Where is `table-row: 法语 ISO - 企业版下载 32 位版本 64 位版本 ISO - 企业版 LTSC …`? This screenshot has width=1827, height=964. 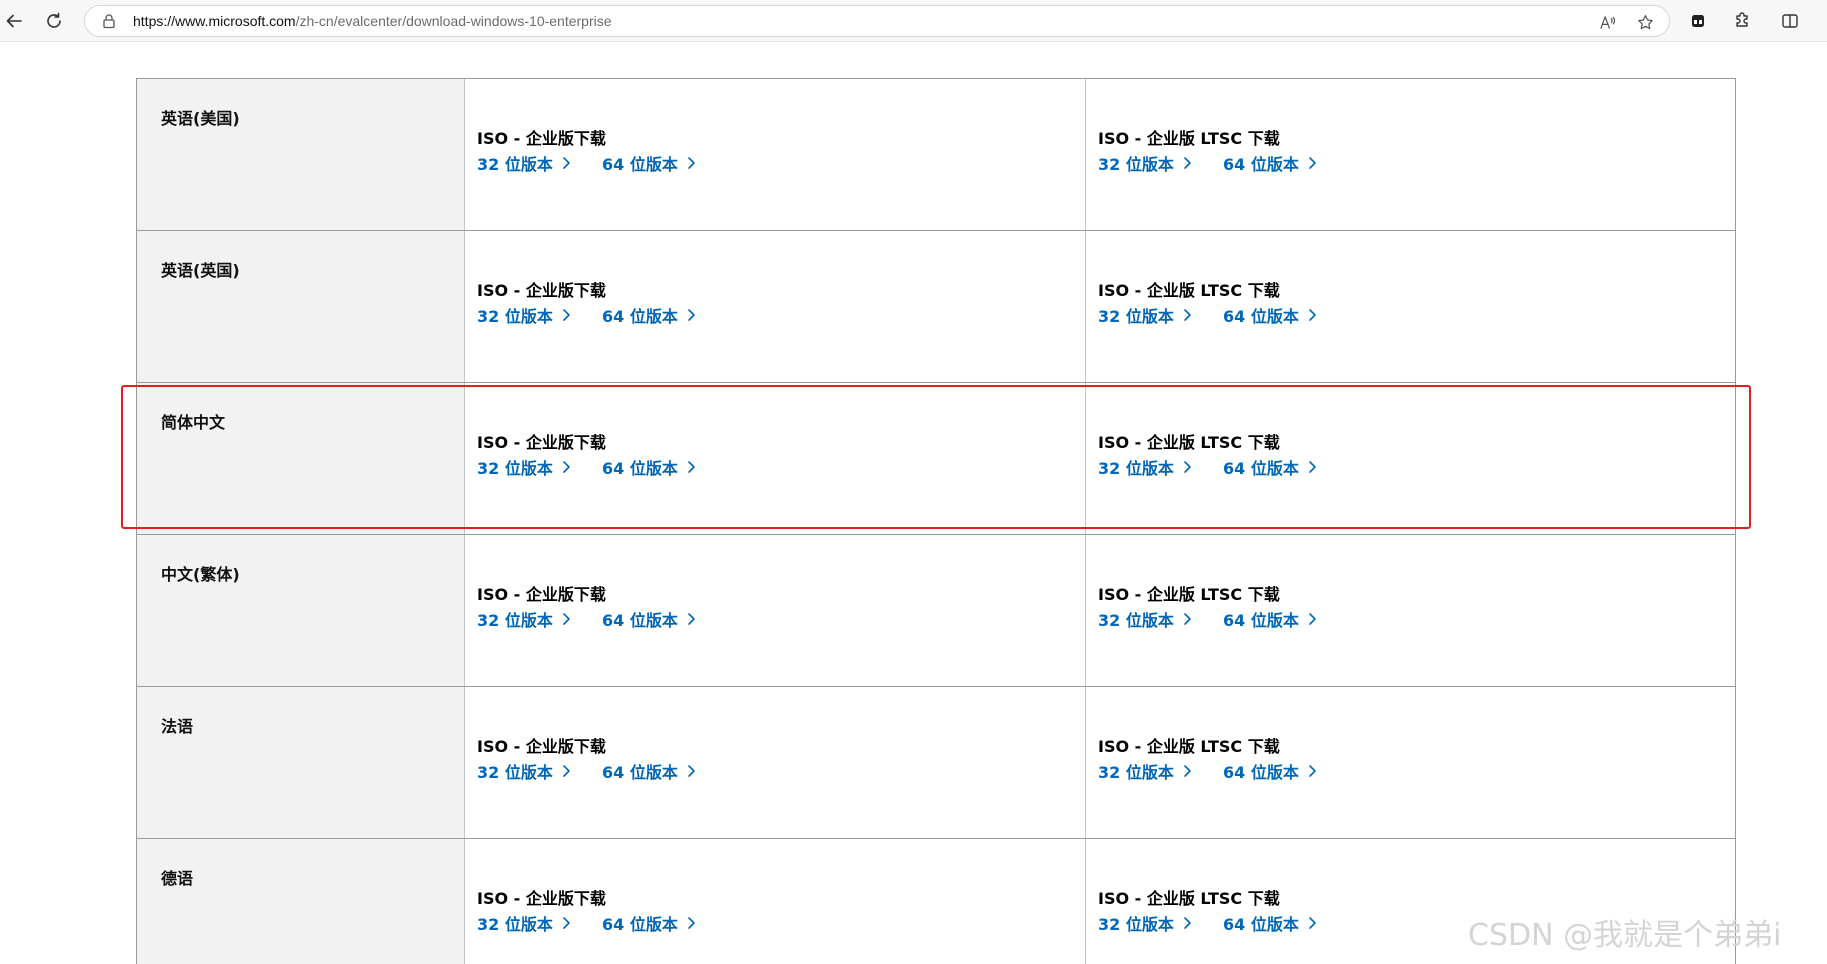
table-row: 法语 ISO - 企业版下载 32 位版本 64 位版本 ISO - 企业版 LTSC … is located at coordinates (936, 763).